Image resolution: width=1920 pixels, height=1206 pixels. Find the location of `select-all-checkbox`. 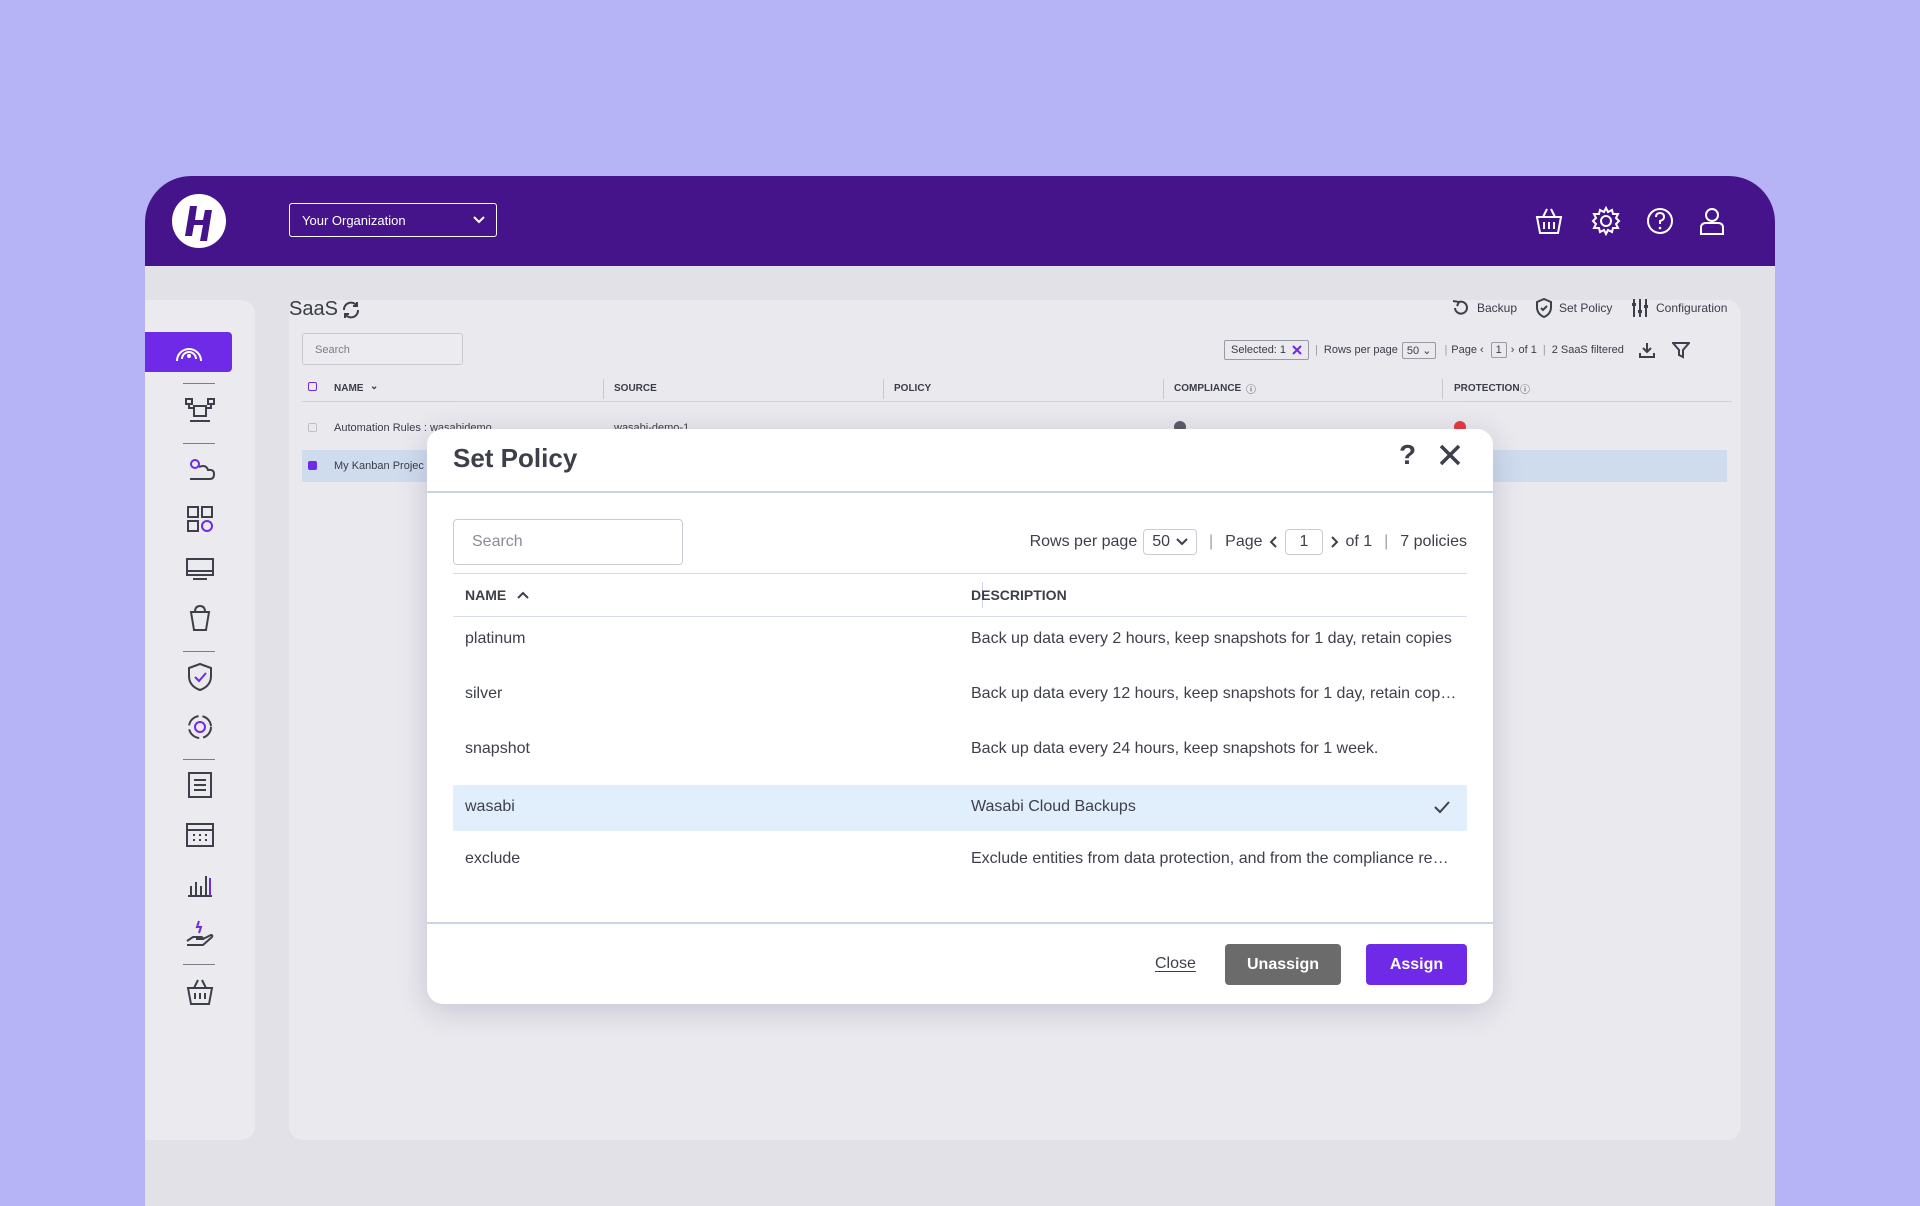

select-all-checkbox is located at coordinates (312, 386).